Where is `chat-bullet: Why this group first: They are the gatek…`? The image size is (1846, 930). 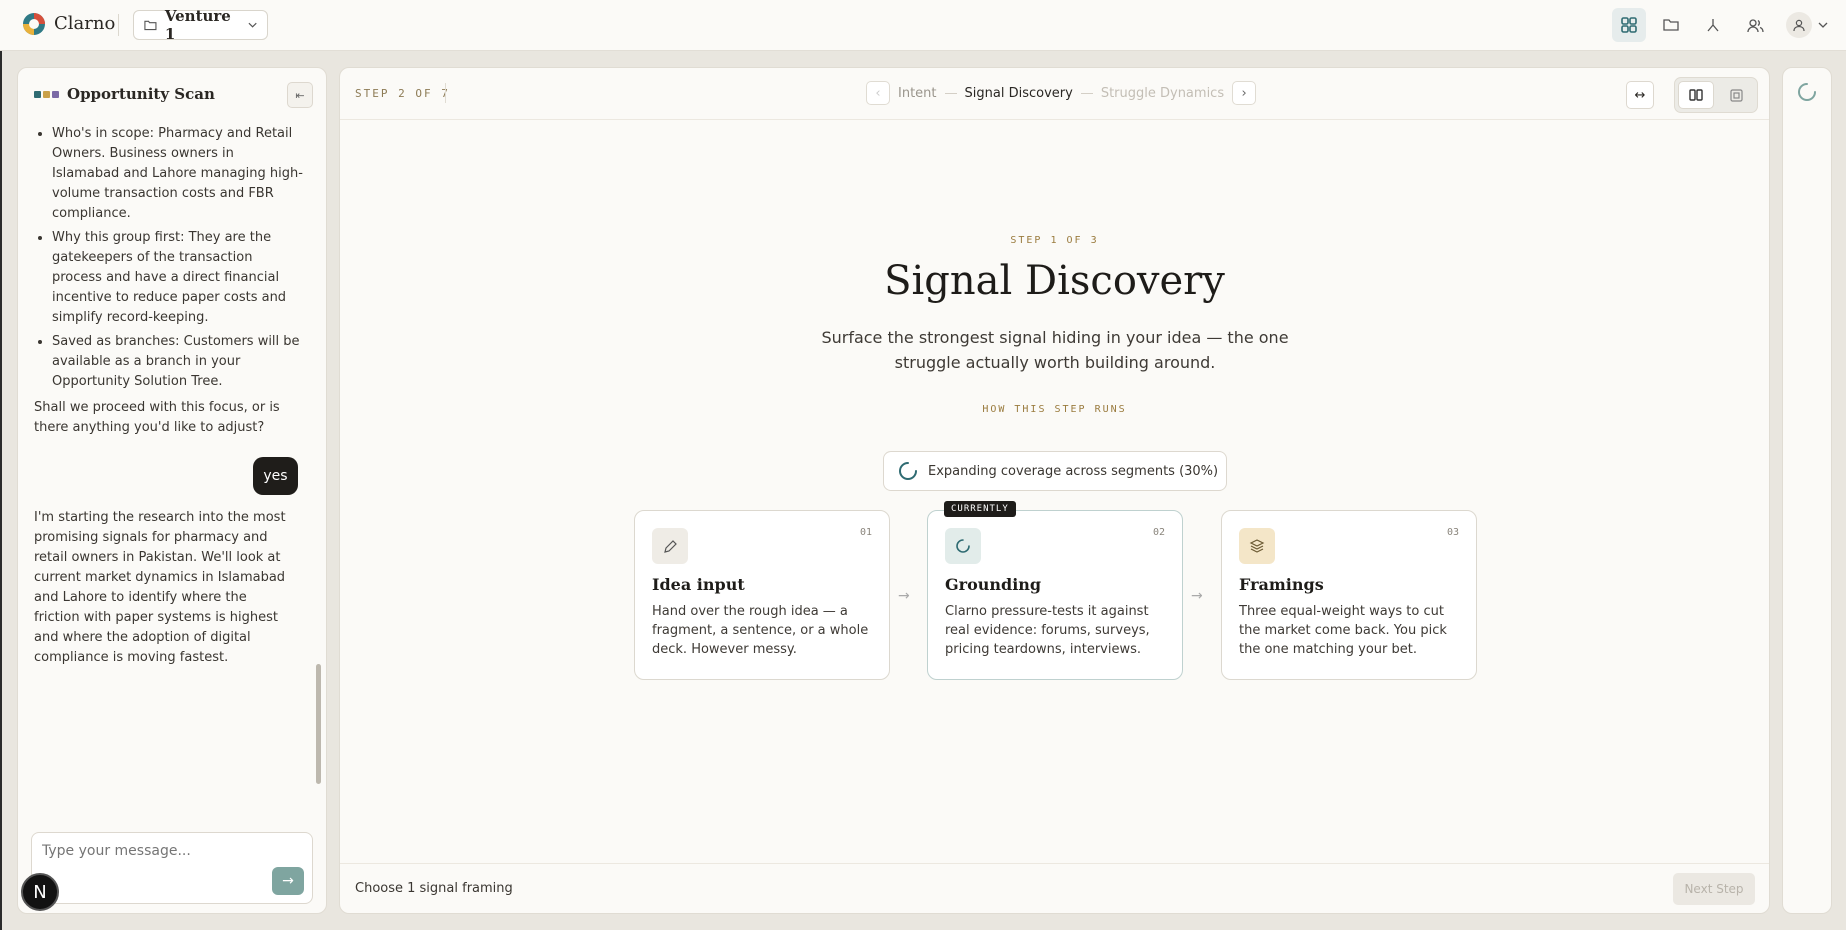
chat-bullet: Why this group first: They are the gatek… is located at coordinates (178, 278).